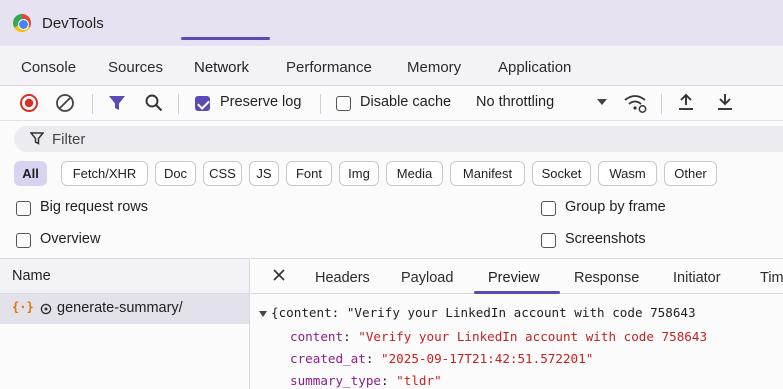 This screenshot has width=783, height=389. What do you see at coordinates (23, 307) in the screenshot?
I see `fetch-request-icon: {·}` at bounding box center [23, 307].